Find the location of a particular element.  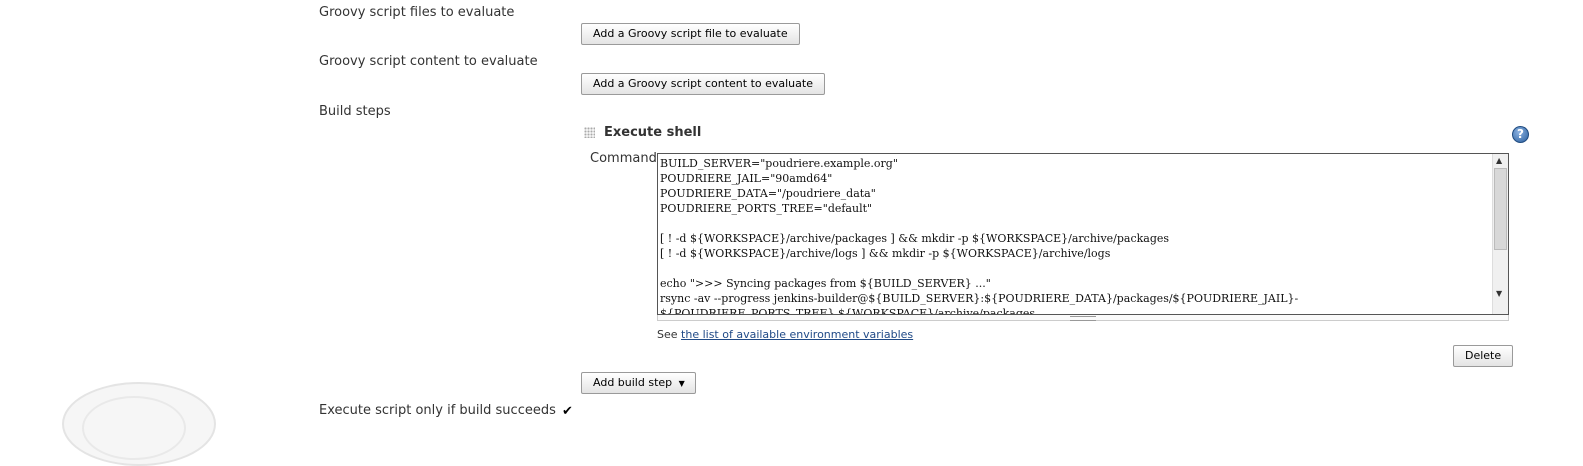

add-build-step-label: Add build step is located at coordinates (633, 382).